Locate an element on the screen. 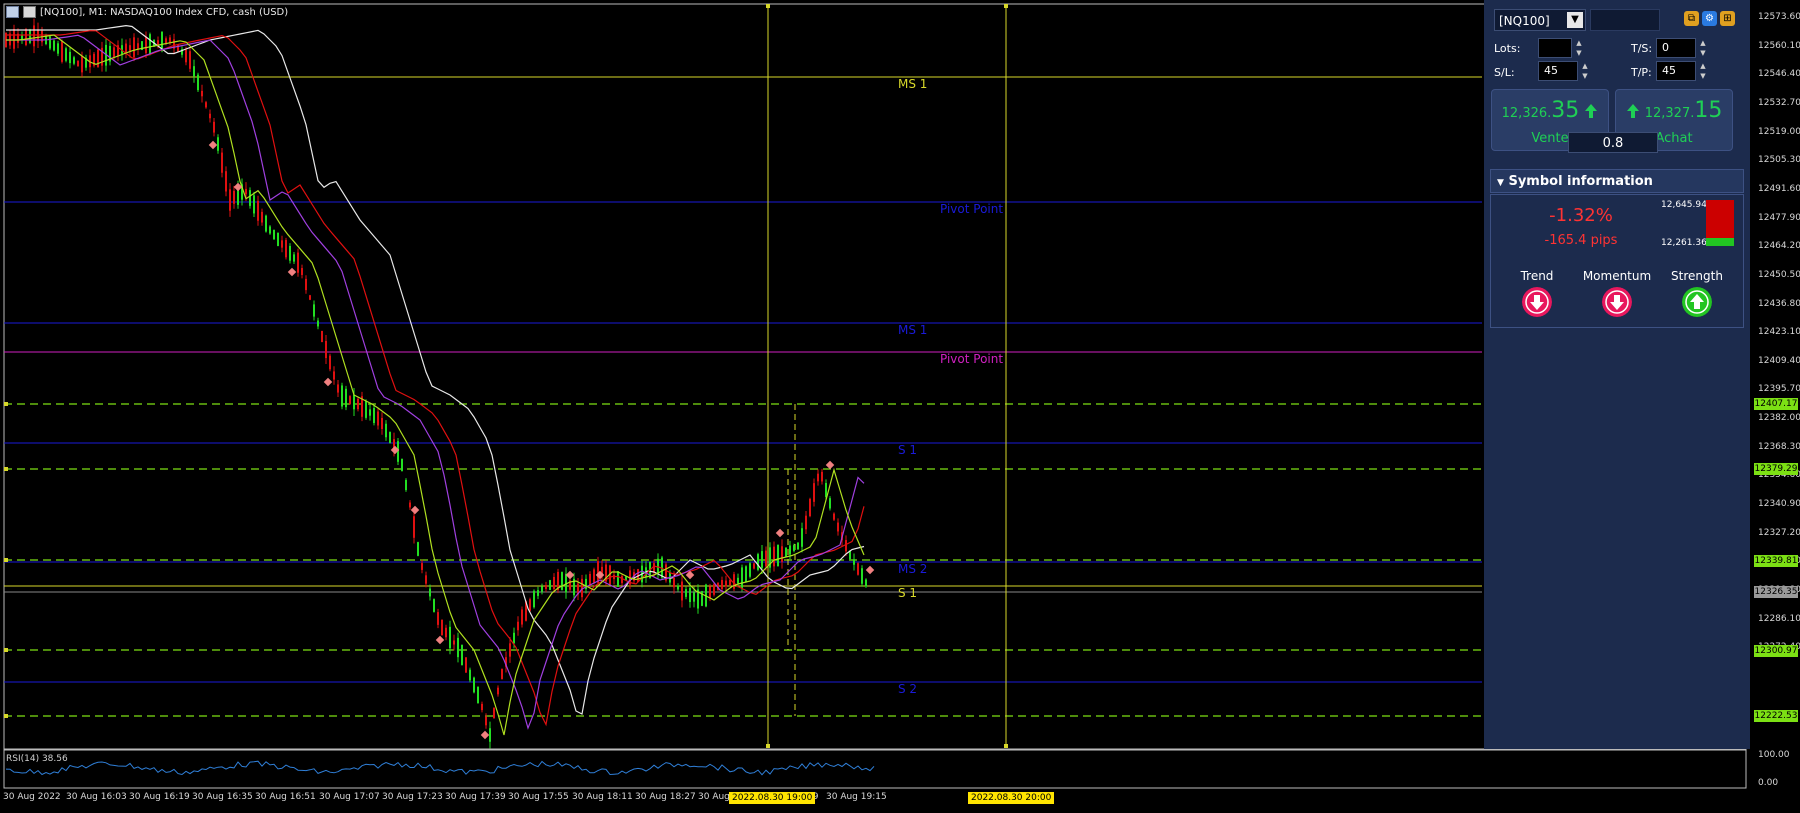 The height and width of the screenshot is (813, 1800). chevron-down-icon: ▼ is located at coordinates (1575, 20).